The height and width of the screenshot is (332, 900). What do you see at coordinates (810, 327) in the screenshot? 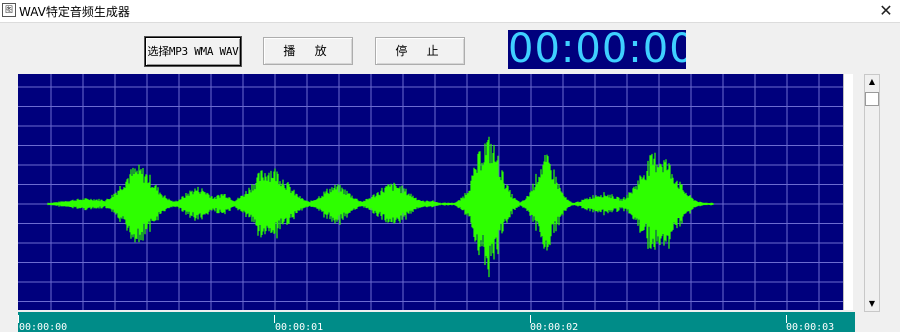
I see `tick-label: 00:00:03` at bounding box center [810, 327].